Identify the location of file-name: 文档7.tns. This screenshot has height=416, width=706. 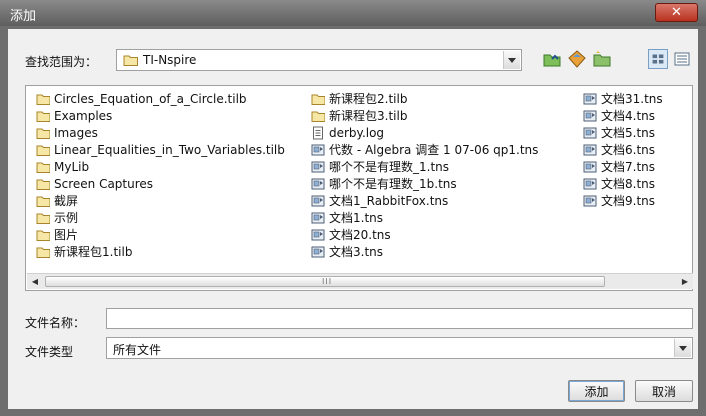
(628, 167).